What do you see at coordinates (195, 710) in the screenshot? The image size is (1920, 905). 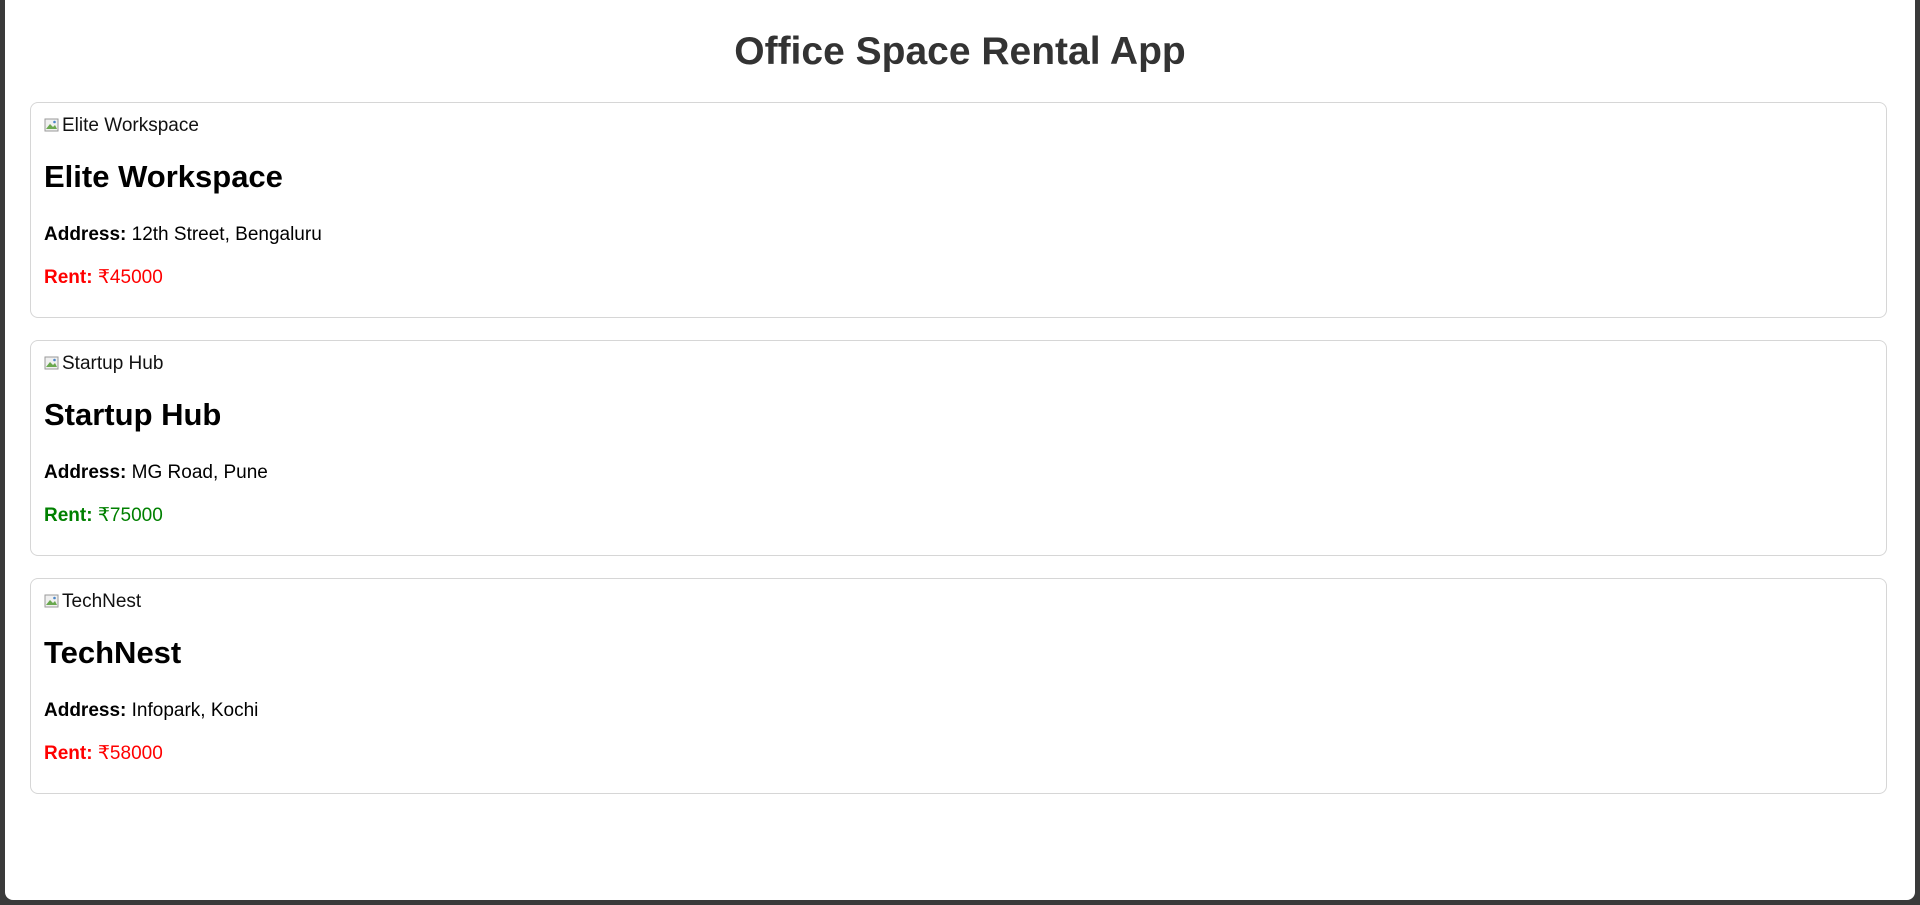 I see `address-value: Infopark, Kochi` at bounding box center [195, 710].